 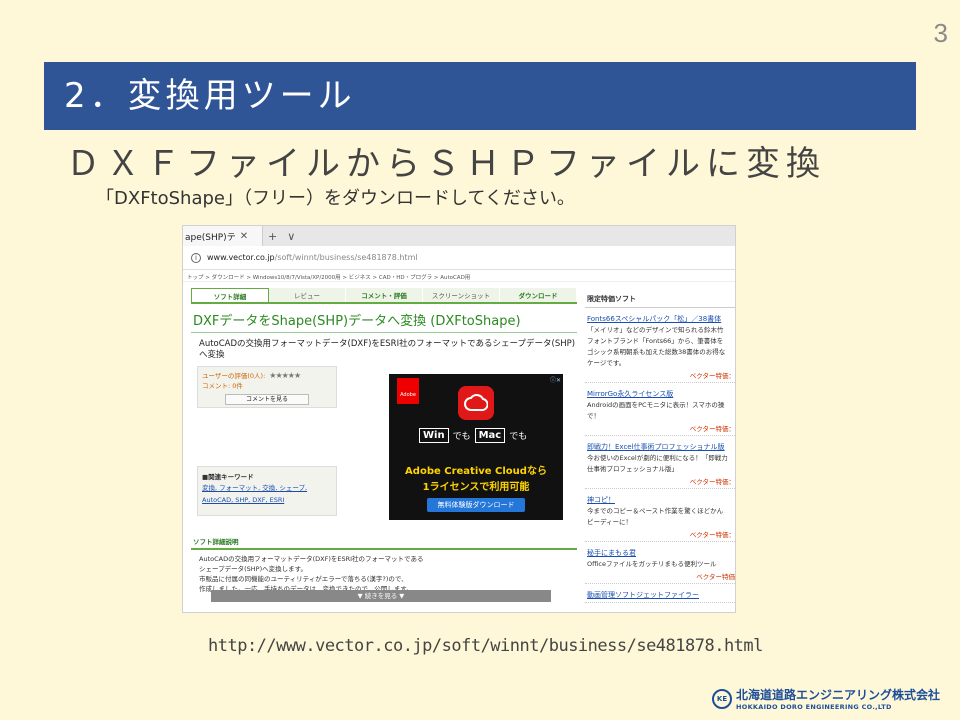 I want to click on section-title: 2．変換用ツール, so click(x=480, y=96).